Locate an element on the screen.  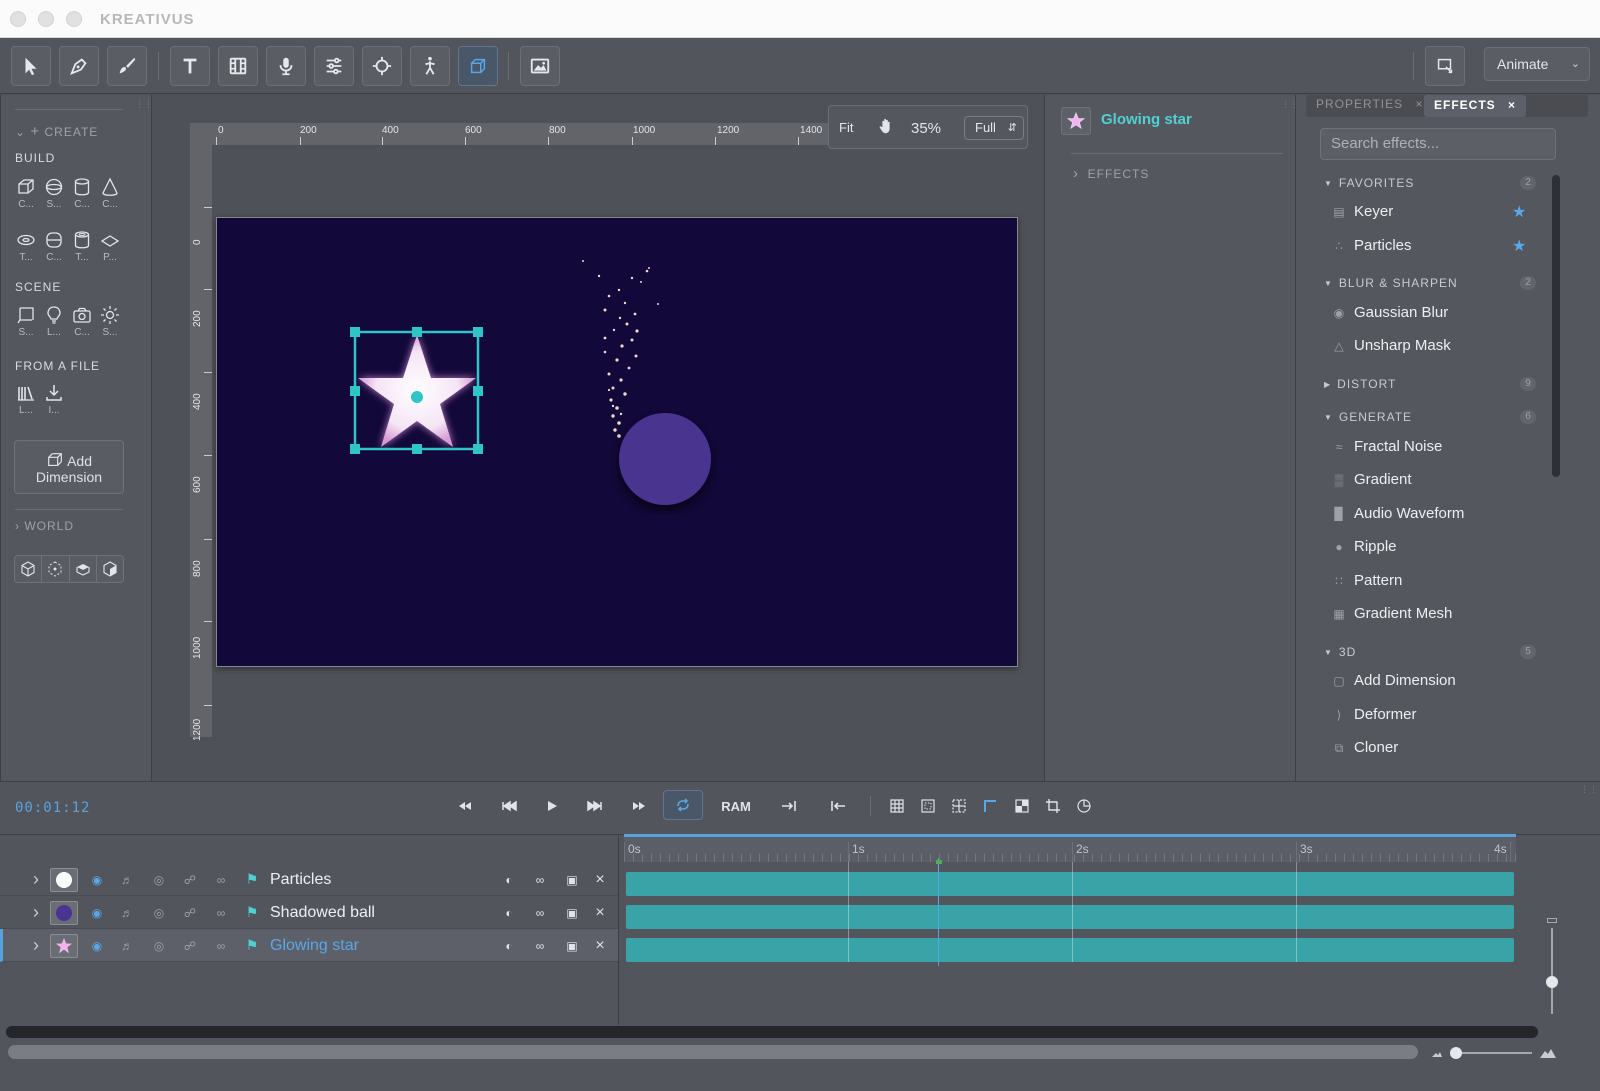
effect-gradient-mesh: ▦ Gradient Mesh is located at coordinates (1391, 613).